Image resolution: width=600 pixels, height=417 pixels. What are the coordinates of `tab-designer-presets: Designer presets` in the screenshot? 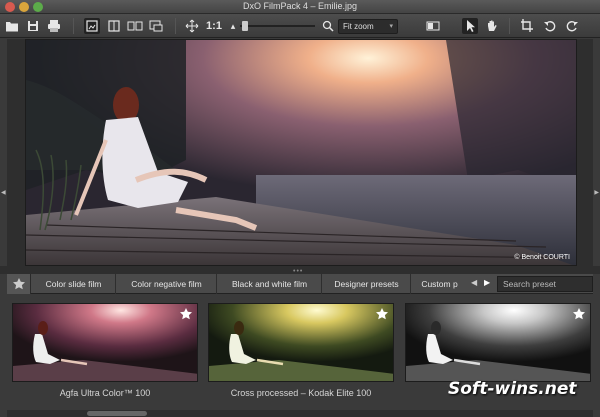 It's located at (367, 284).